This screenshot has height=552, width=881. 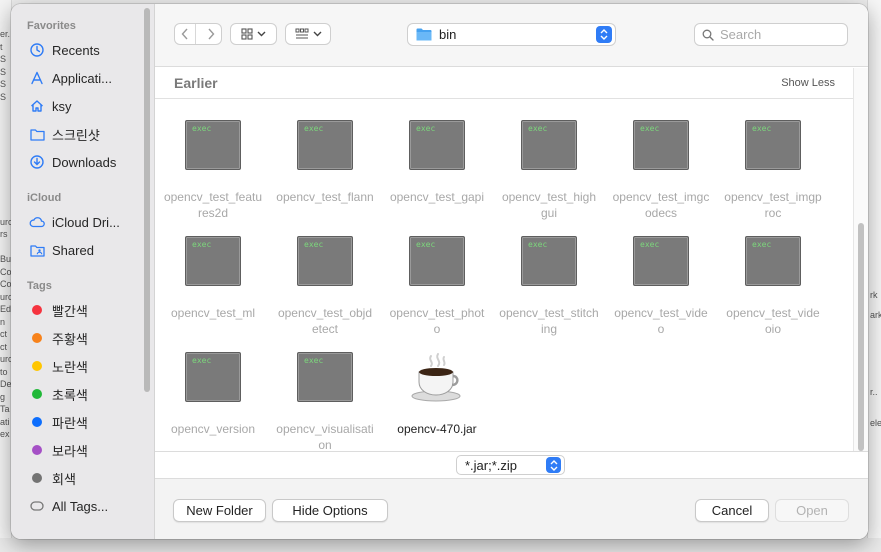 What do you see at coordinates (771, 34) in the screenshot?
I see `search-field: Search` at bounding box center [771, 34].